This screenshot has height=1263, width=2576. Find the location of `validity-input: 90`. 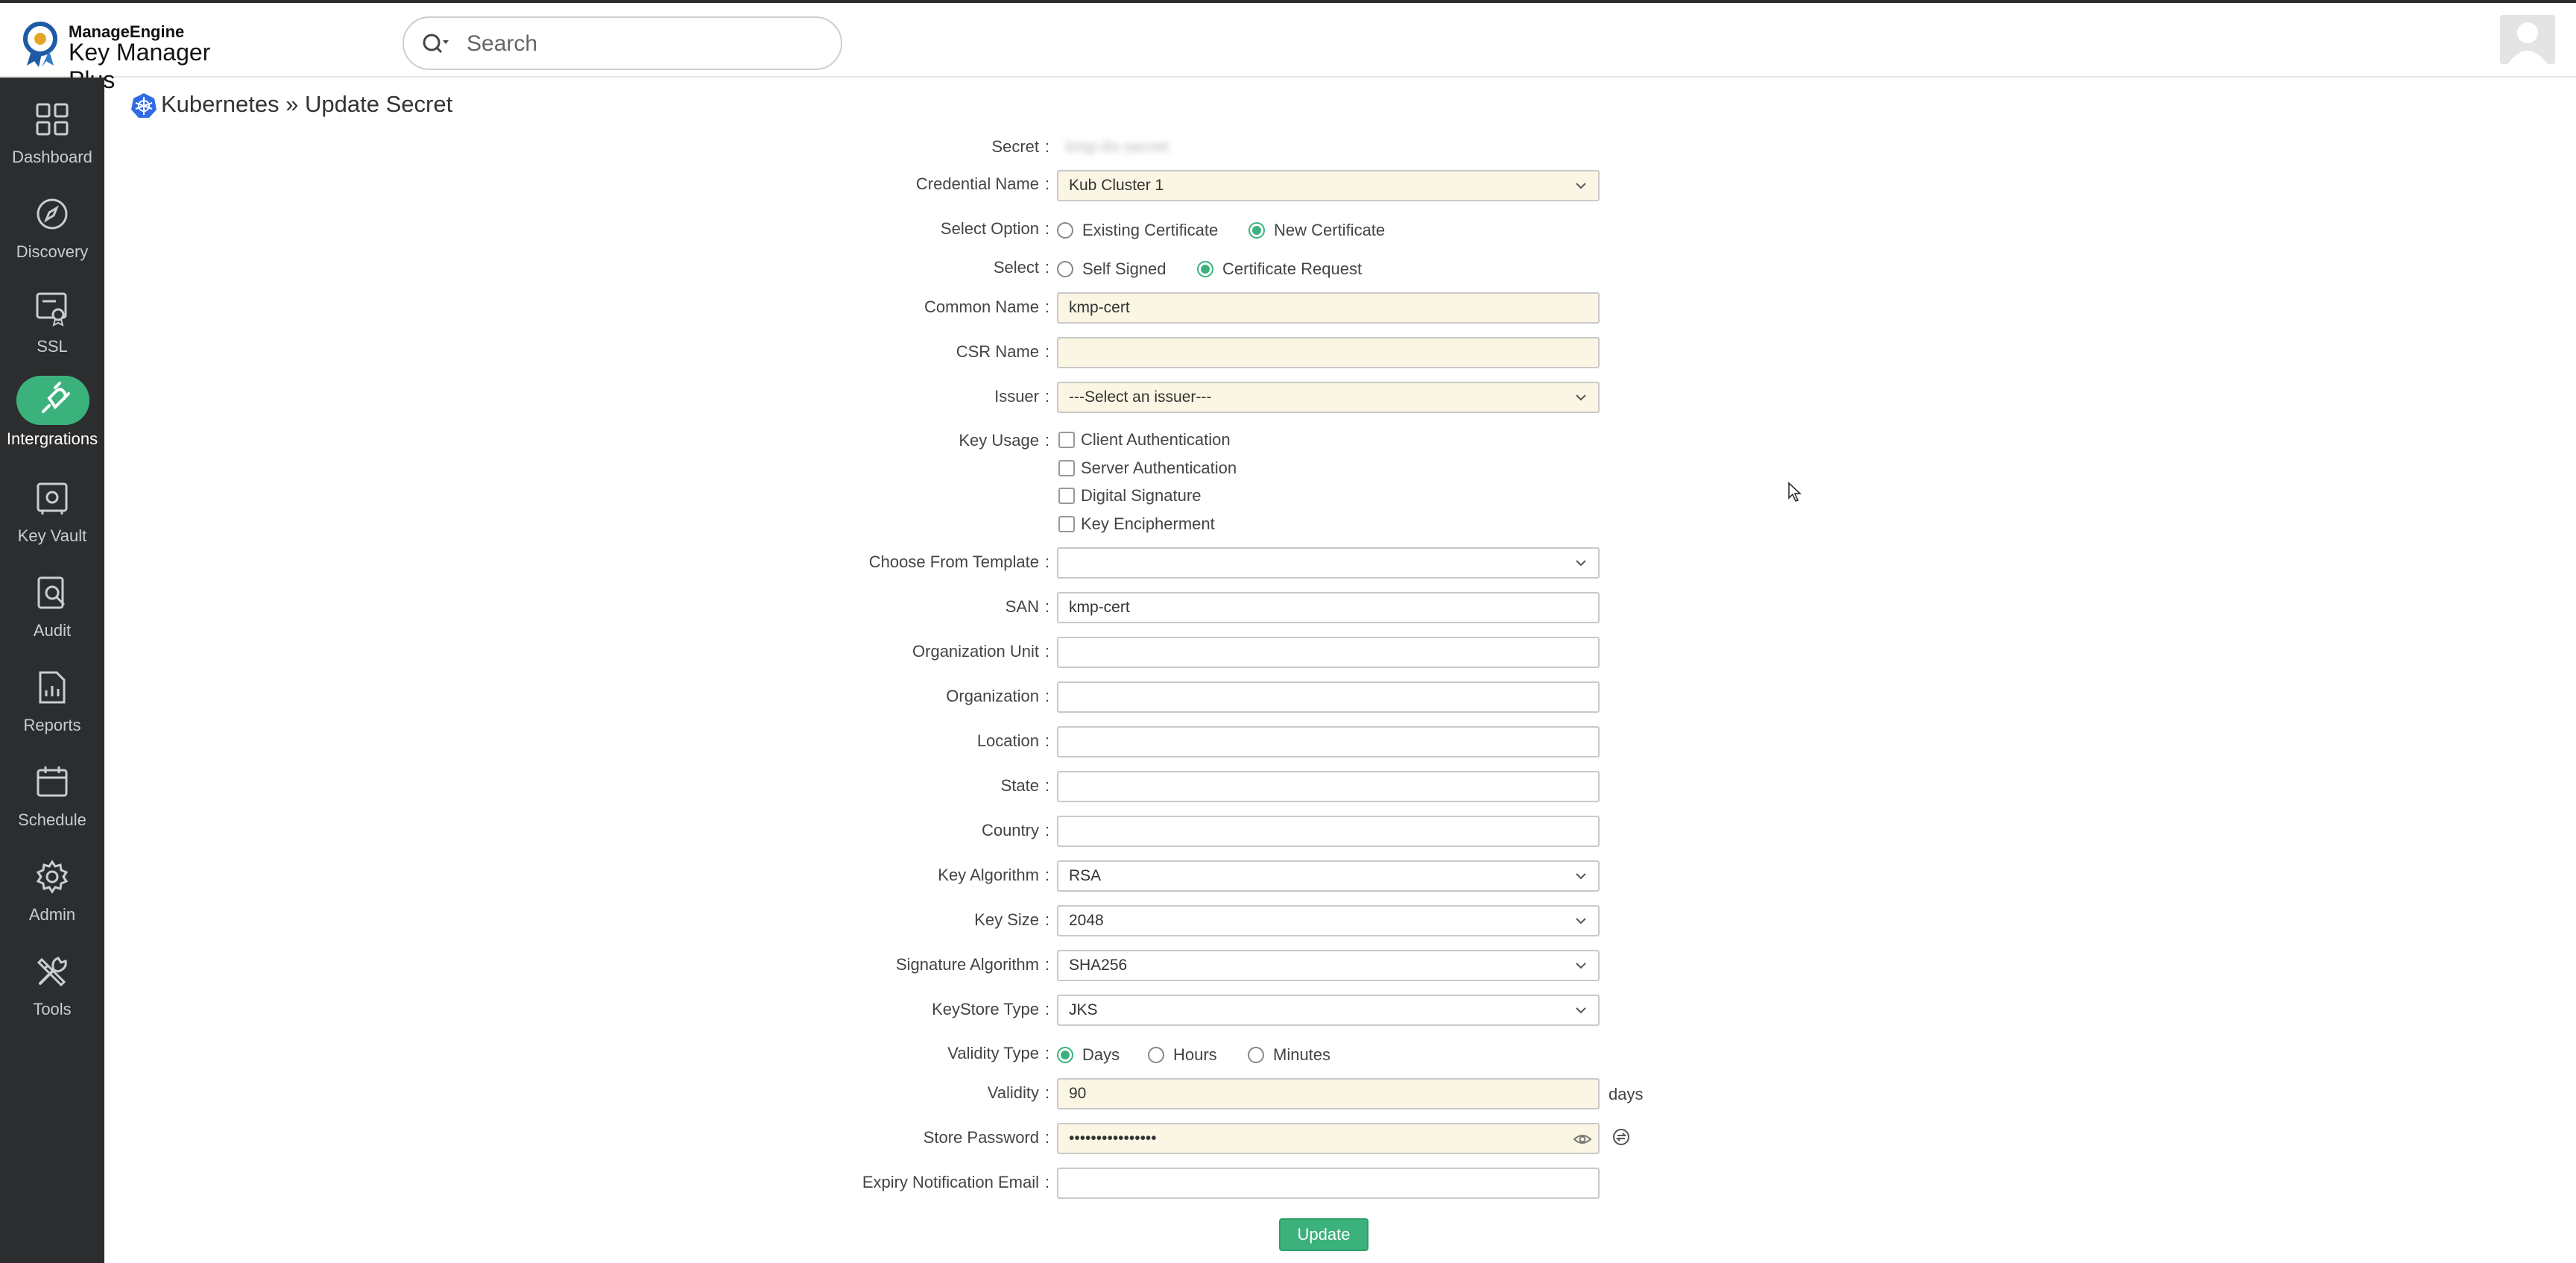

validity-input: 90 is located at coordinates (1328, 1094).